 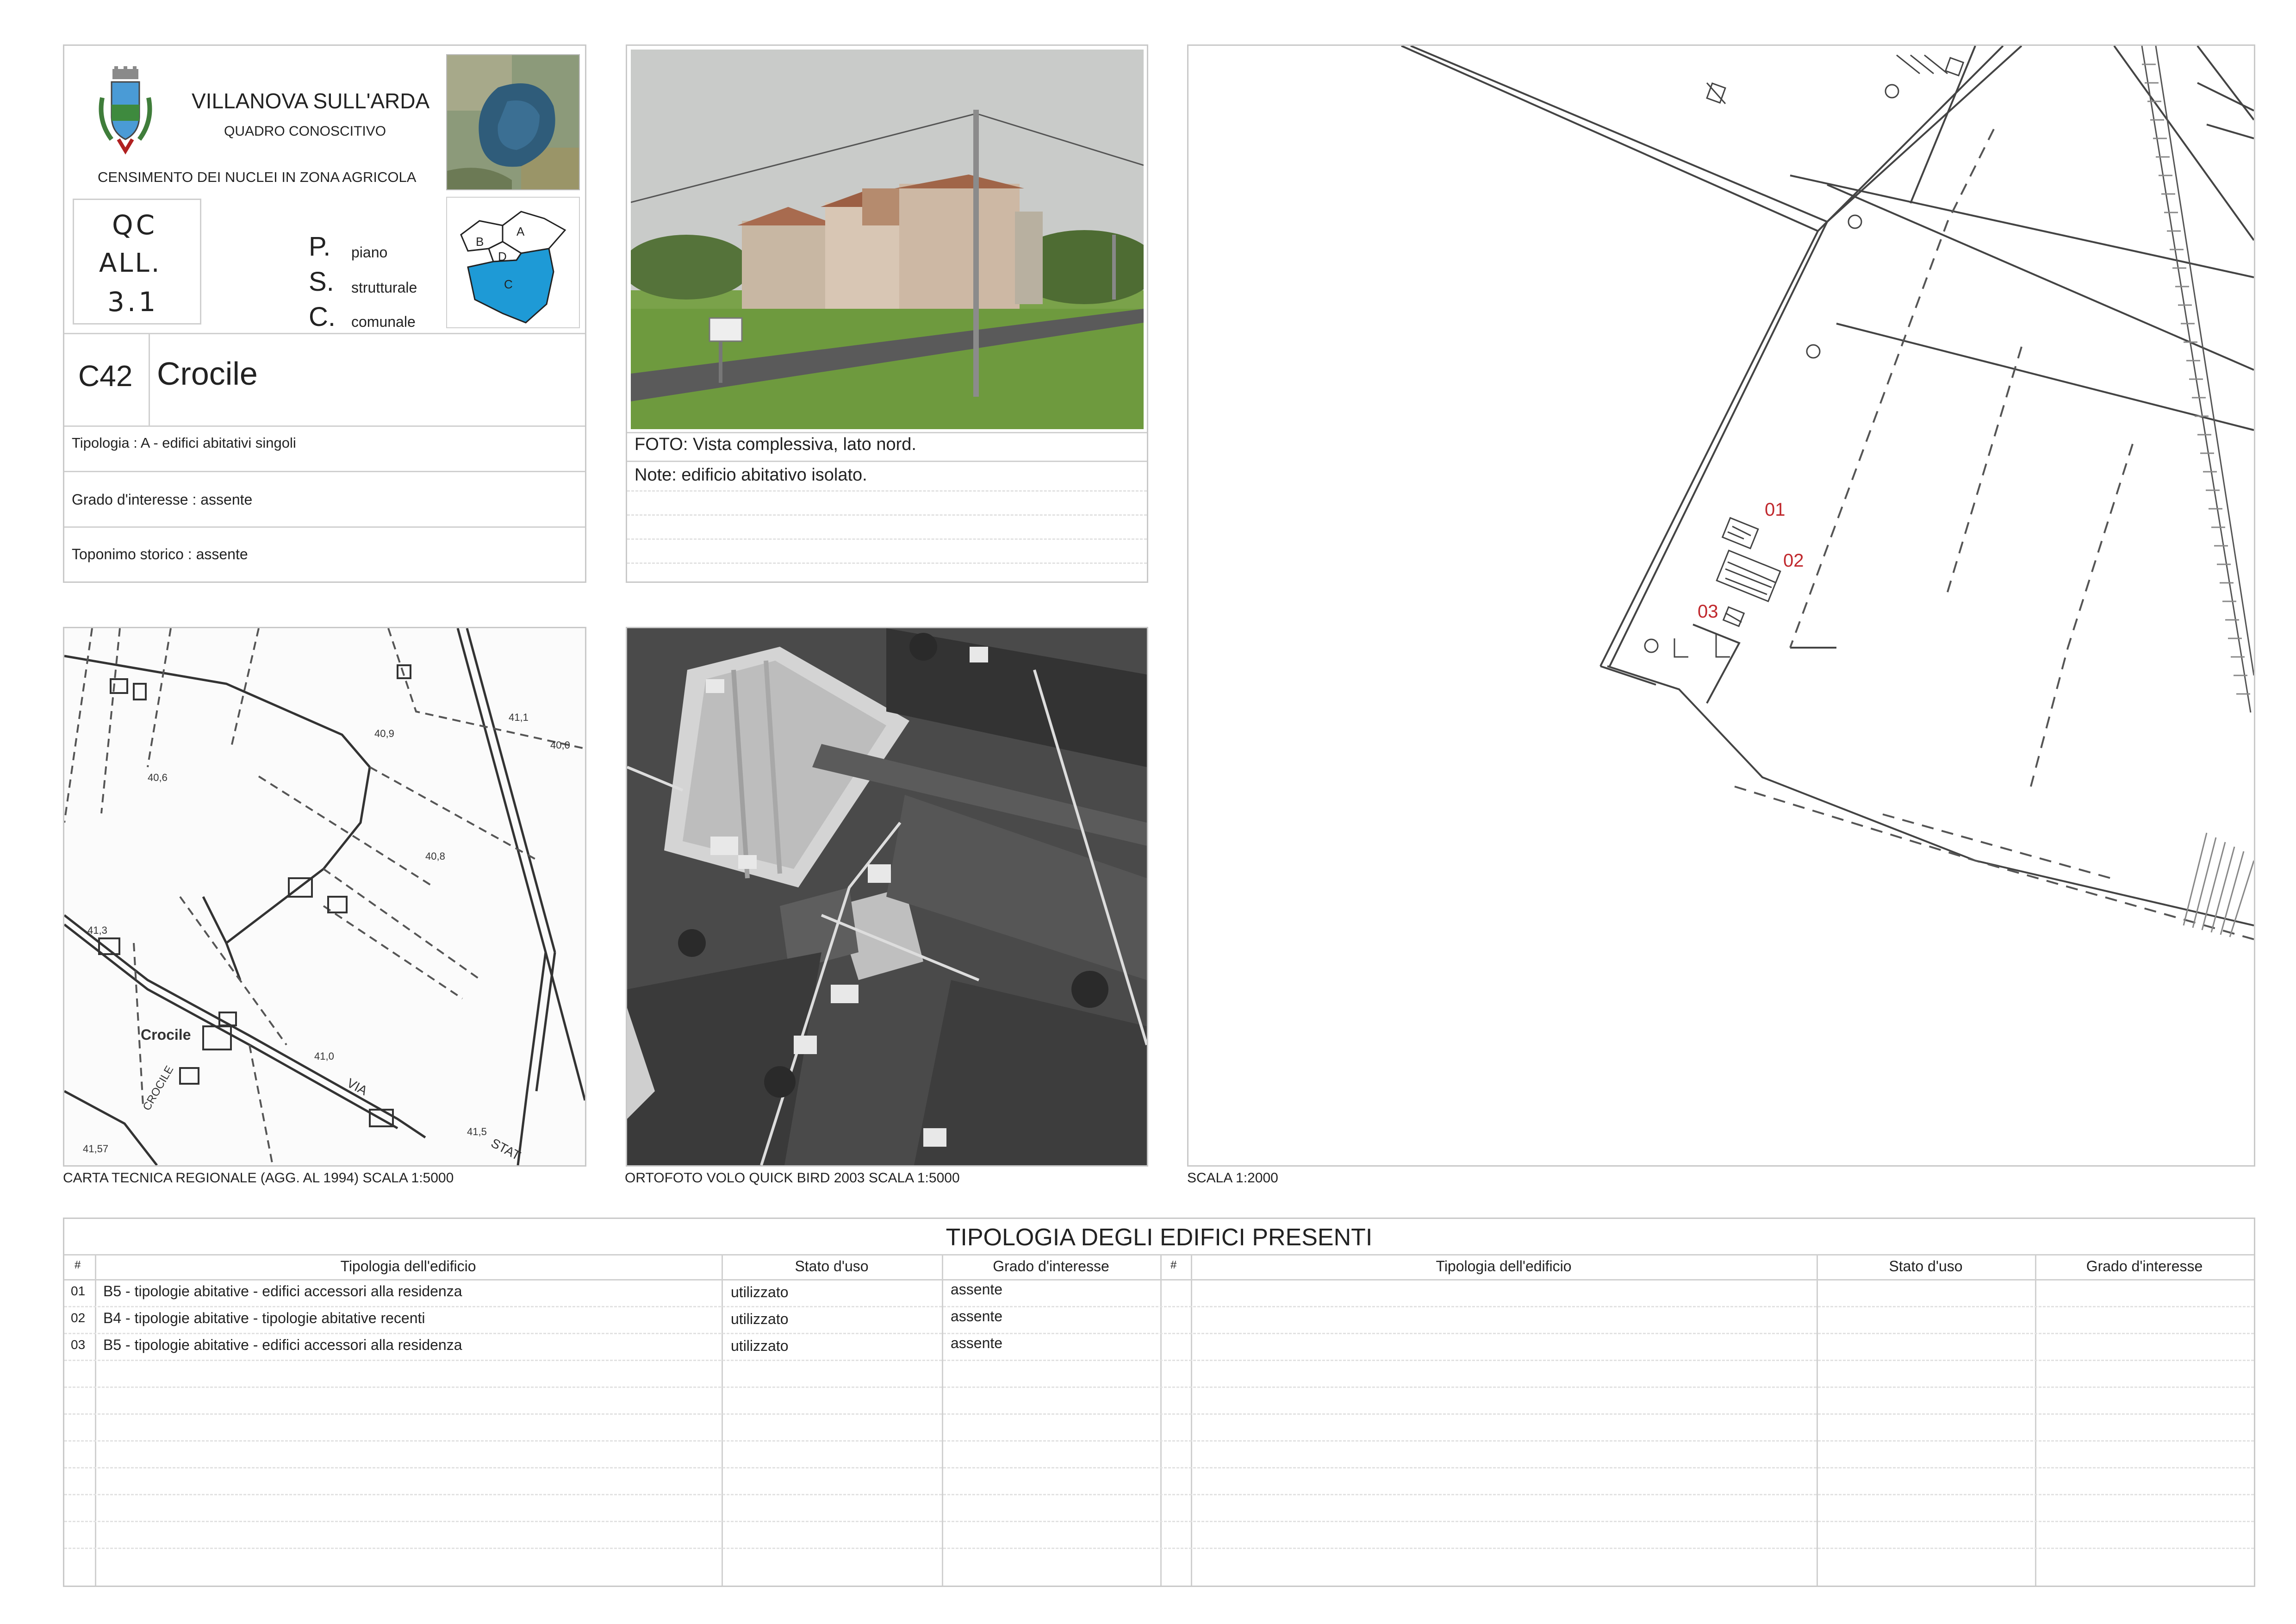 I want to click on psc-letter-s: S., so click(x=321, y=282).